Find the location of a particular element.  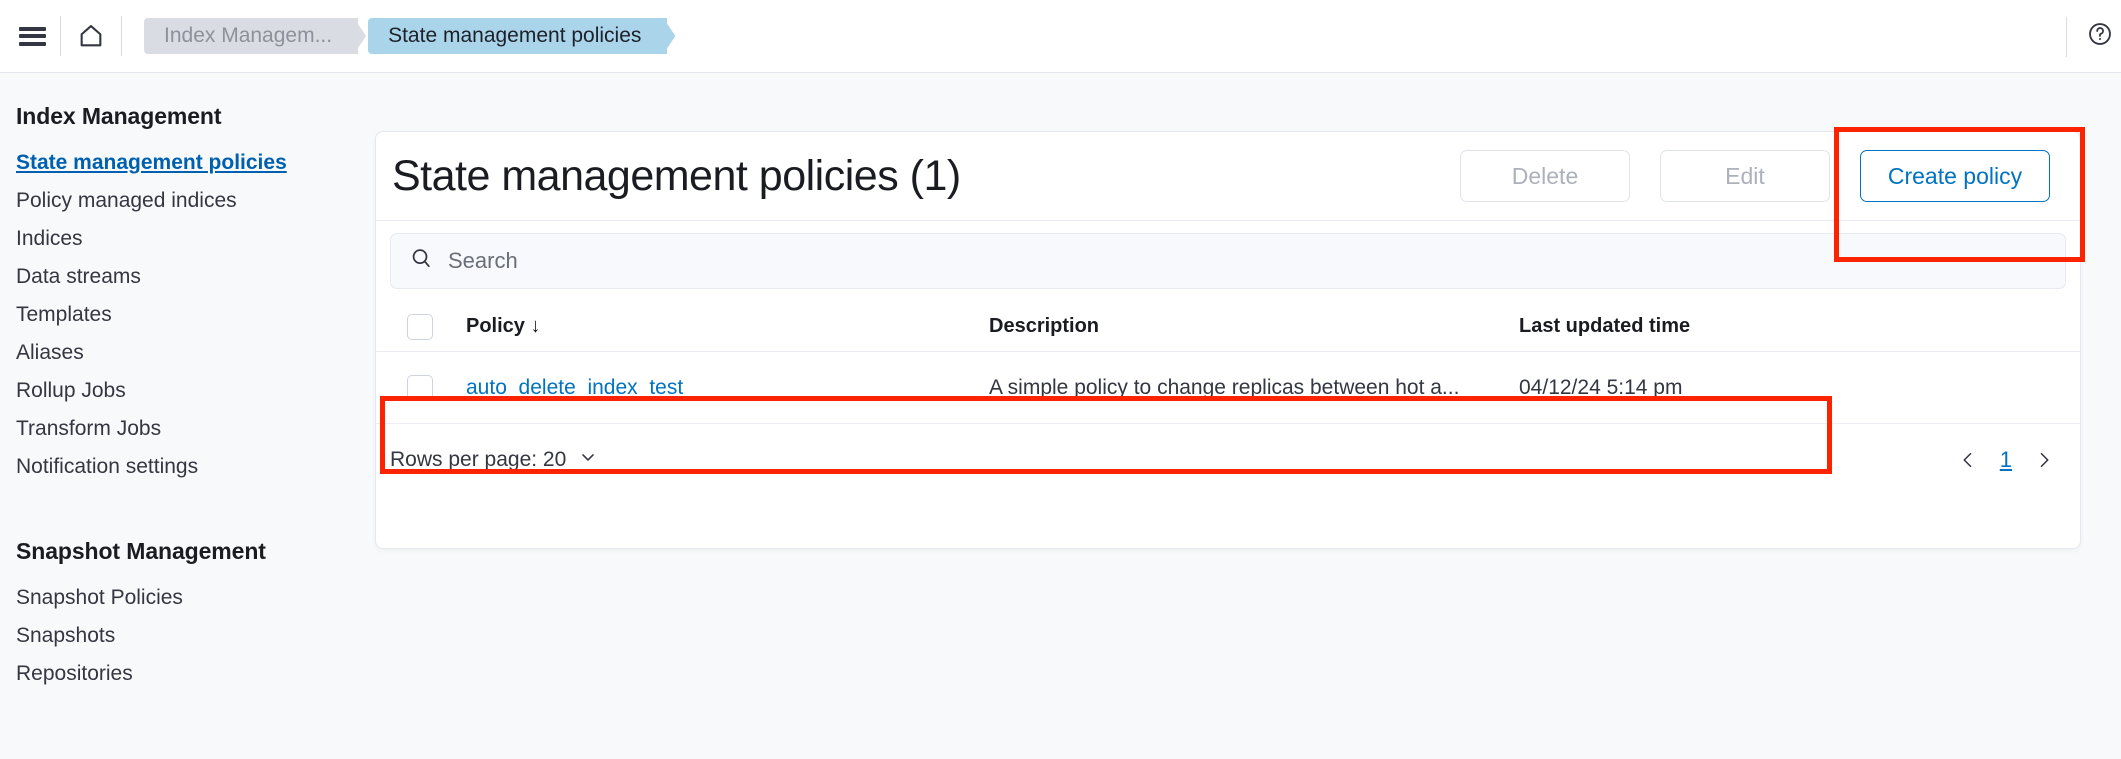

sidebar-item-transform-jobs: Transform Jobs is located at coordinates (194, 429).